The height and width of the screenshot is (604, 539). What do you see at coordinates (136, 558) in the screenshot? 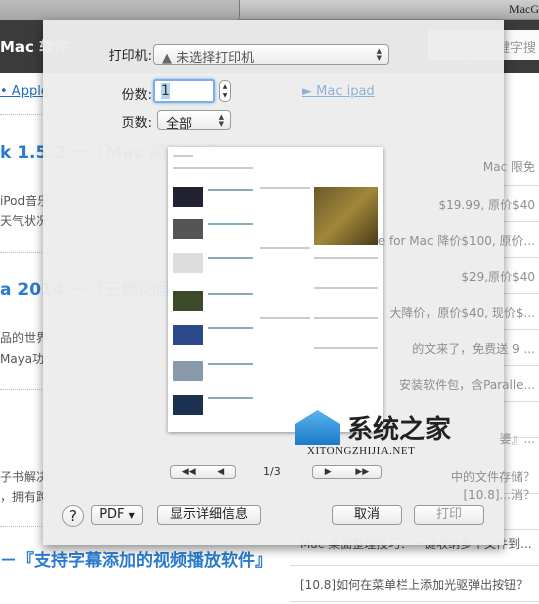
I see `article-title: －『支持字幕添加的视频播放软件』` at bounding box center [136, 558].